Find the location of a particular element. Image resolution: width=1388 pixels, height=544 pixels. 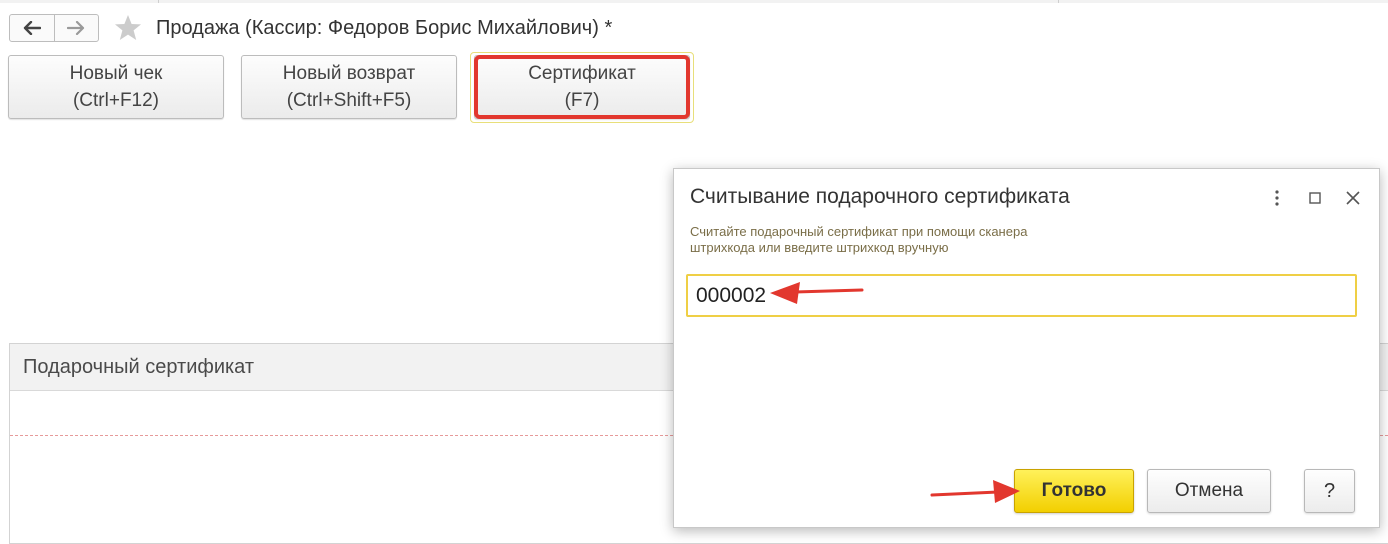

back-arrow-icon is located at coordinates (32, 28).